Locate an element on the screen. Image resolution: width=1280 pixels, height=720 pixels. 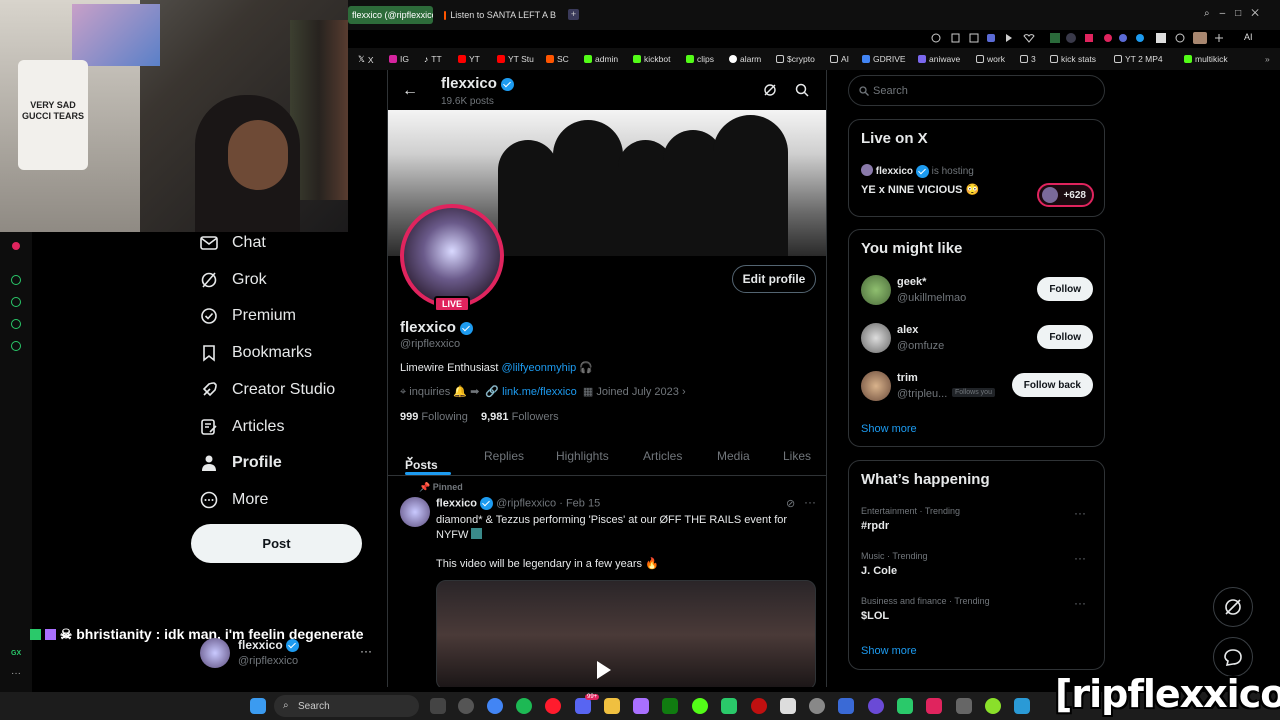
profile-avatar is located at coordinates (452, 256).